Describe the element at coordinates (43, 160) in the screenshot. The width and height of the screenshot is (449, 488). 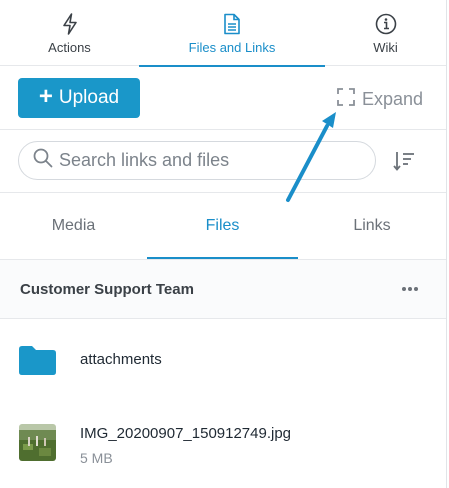
I see `search-icon` at that location.